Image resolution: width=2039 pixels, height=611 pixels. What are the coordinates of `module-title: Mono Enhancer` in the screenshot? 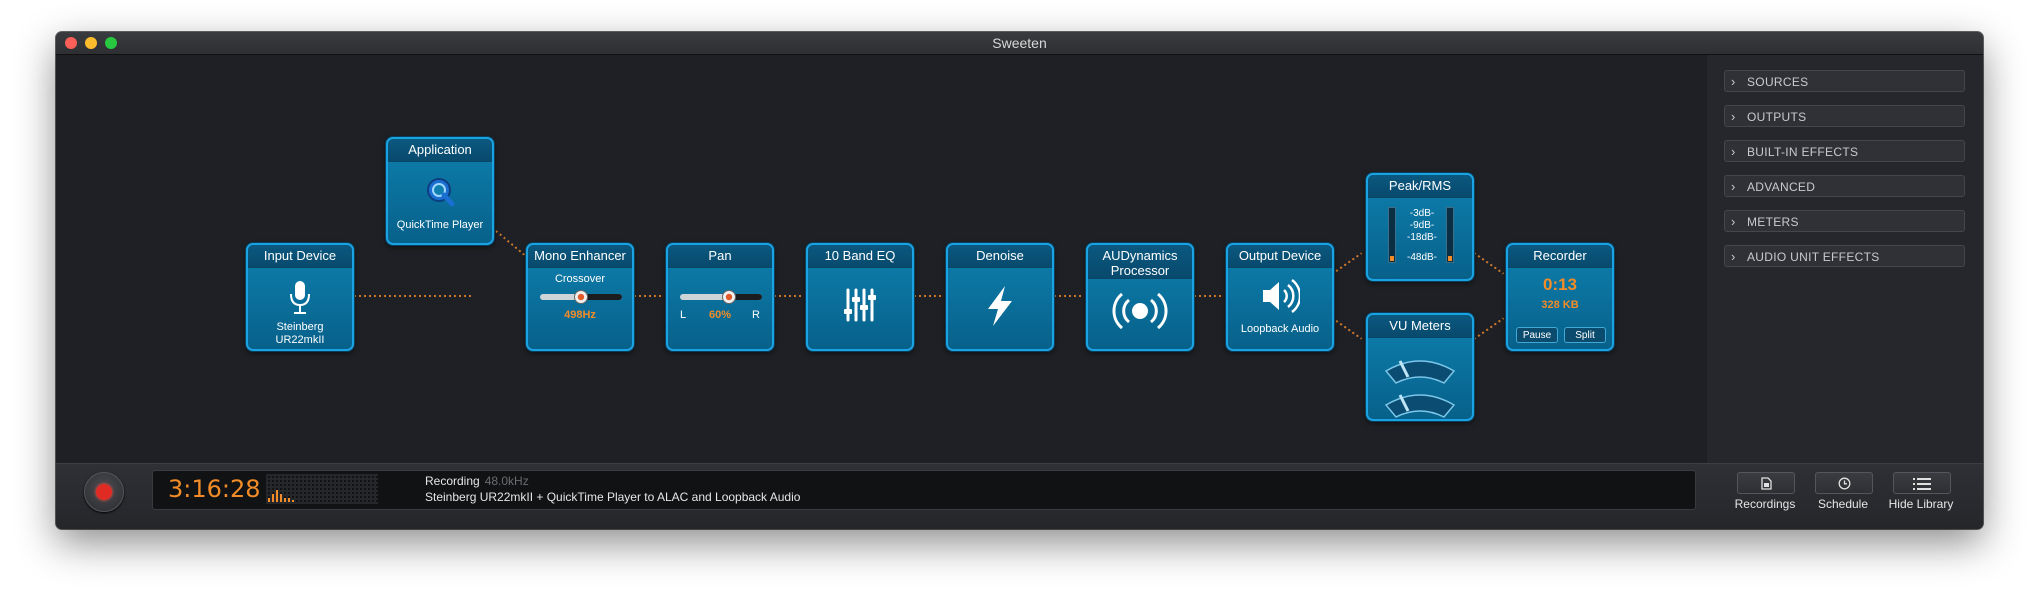 It's located at (580, 256).